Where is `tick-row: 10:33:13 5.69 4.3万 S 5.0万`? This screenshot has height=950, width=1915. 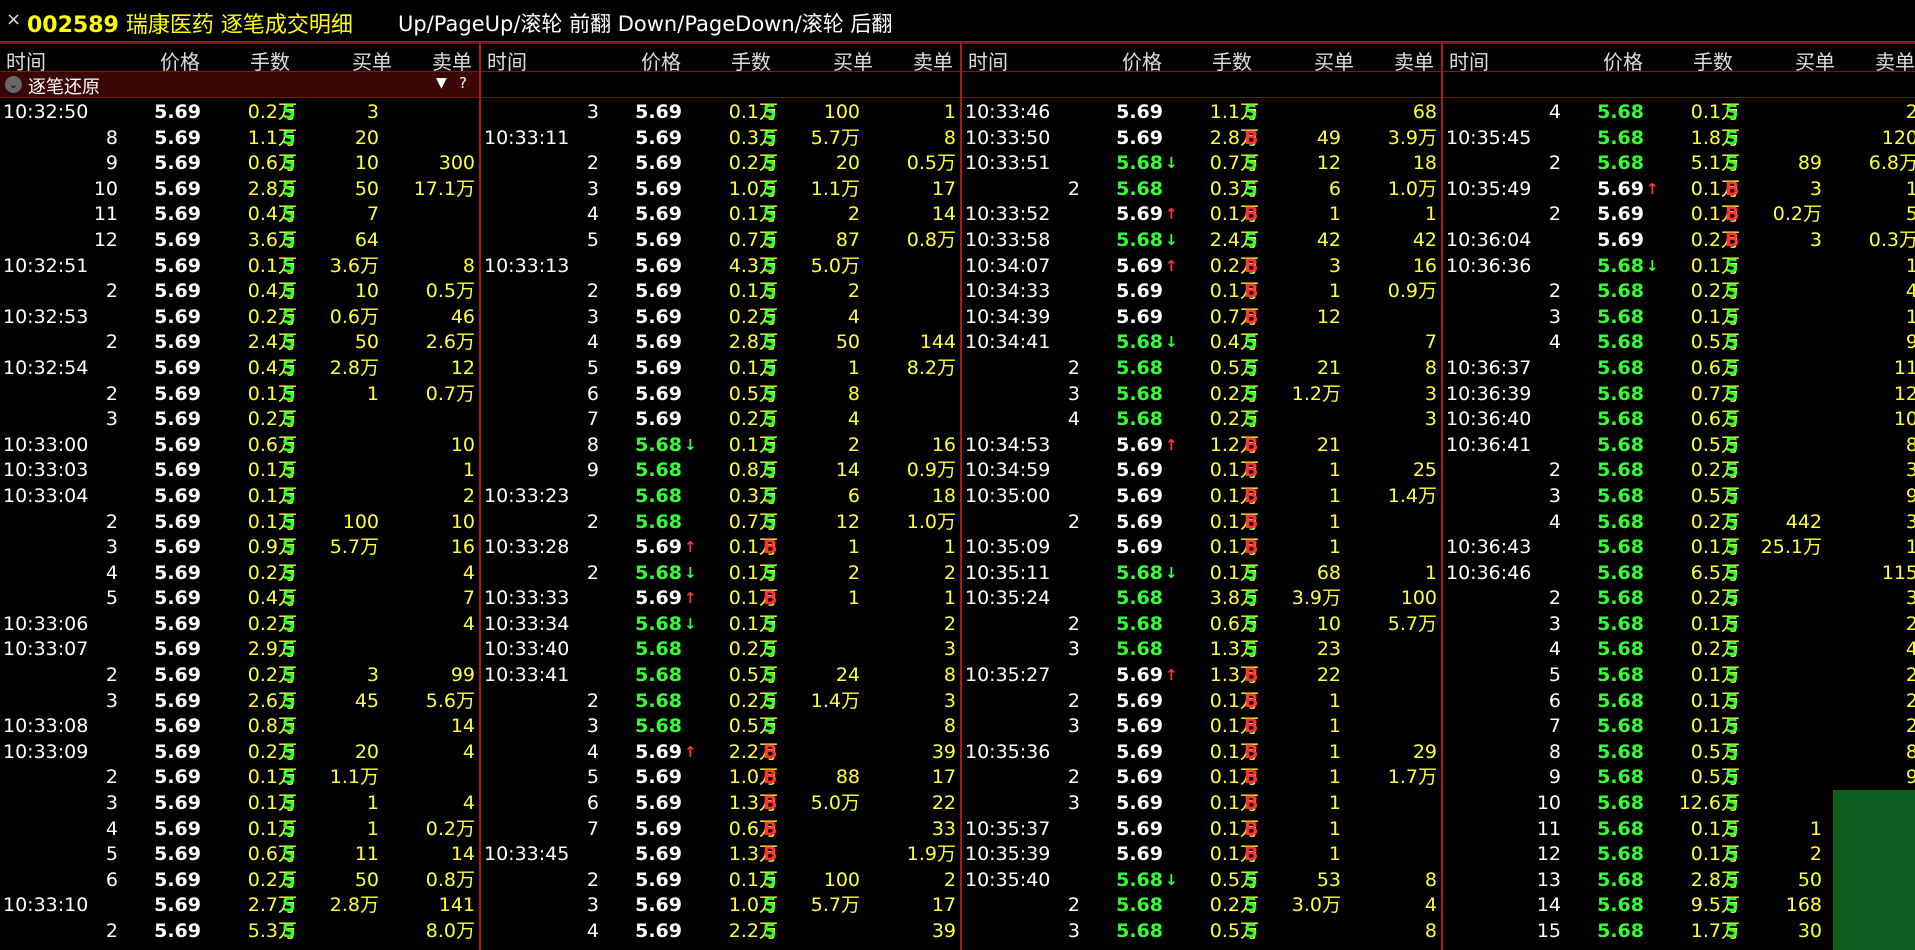
tick-row: 10:33:13 5.69 4.3万 S 5.0万 is located at coordinates (720, 267).